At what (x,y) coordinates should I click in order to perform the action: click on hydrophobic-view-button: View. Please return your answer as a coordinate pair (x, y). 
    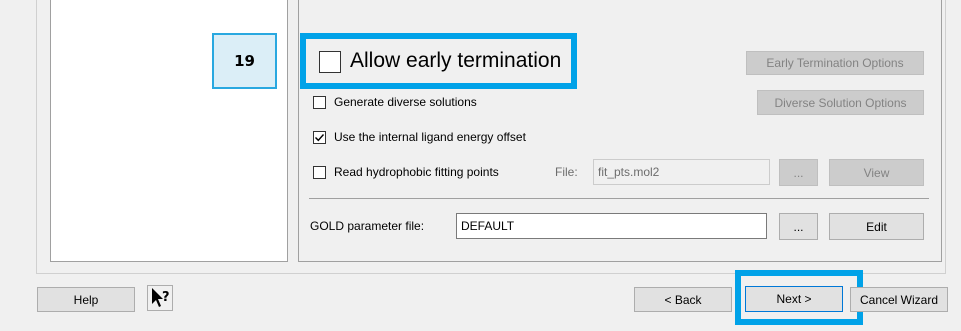
    Looking at the image, I should click on (876, 172).